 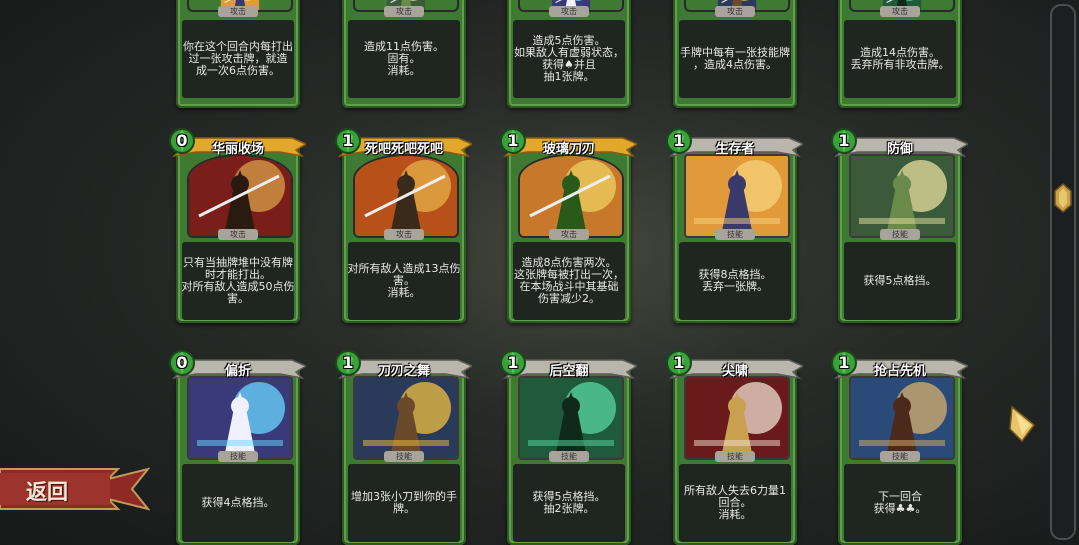 What do you see at coordinates (238, 59) in the screenshot?
I see `card-description: 你在这个回合内每打出 过一张攻击牌，就造 成一次6点伤害。` at bounding box center [238, 59].